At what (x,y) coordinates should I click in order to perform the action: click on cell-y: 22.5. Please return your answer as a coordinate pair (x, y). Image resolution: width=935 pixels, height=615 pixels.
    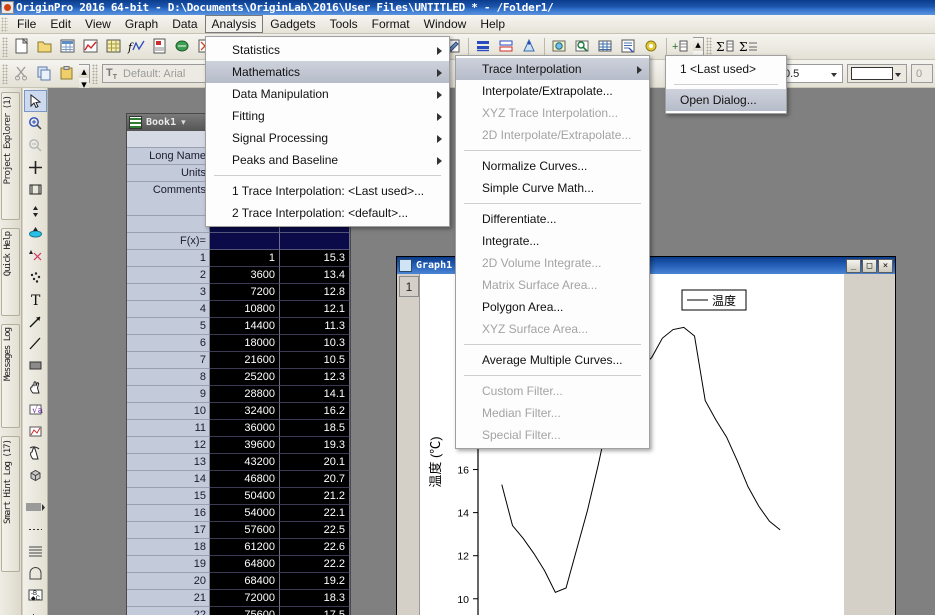
    Looking at the image, I should click on (315, 530).